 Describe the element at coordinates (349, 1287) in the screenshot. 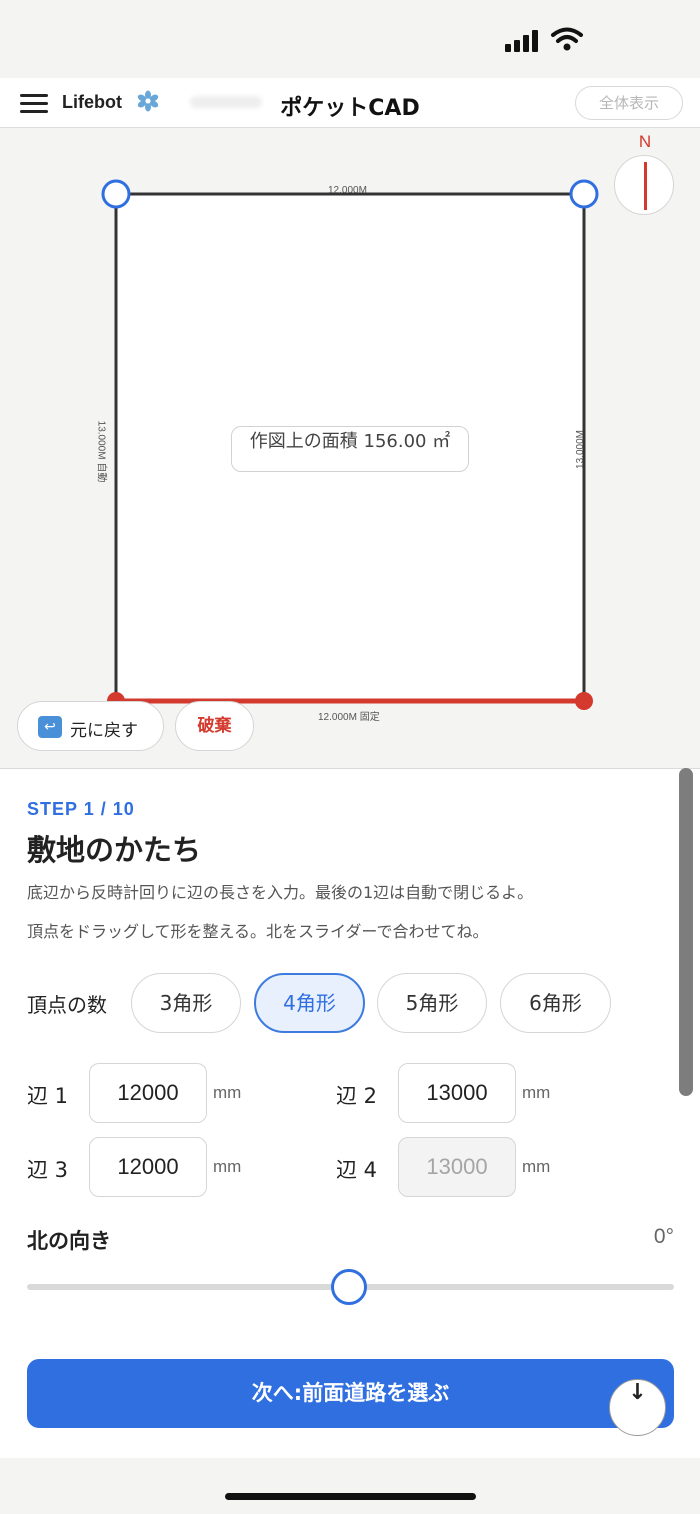

I see `north-slider-thumb` at that location.